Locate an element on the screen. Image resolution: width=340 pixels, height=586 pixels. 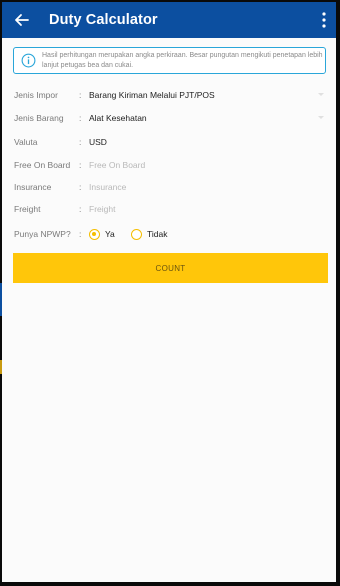
radio-unchecked-icon is located at coordinates (136, 234).